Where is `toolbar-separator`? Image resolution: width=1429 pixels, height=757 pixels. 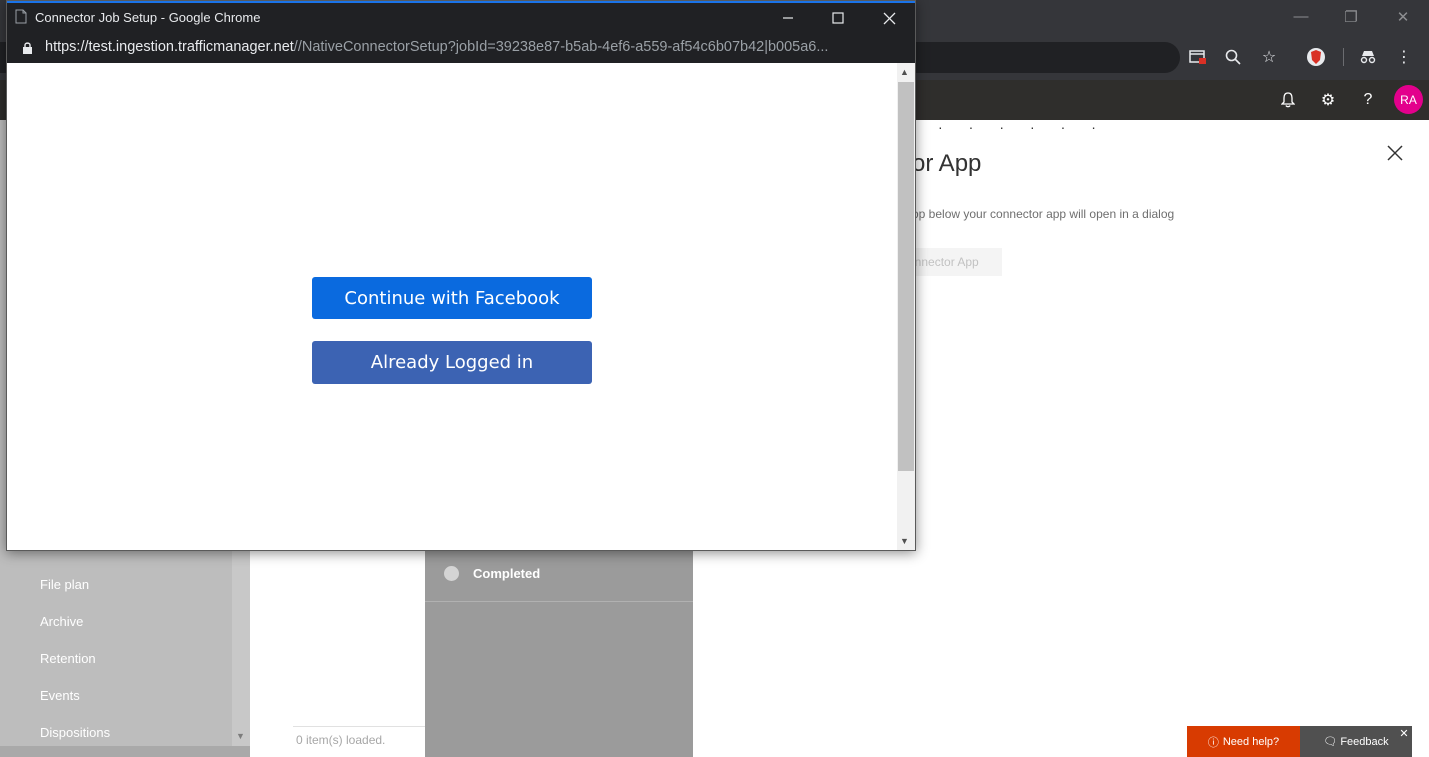 toolbar-separator is located at coordinates (1343, 57).